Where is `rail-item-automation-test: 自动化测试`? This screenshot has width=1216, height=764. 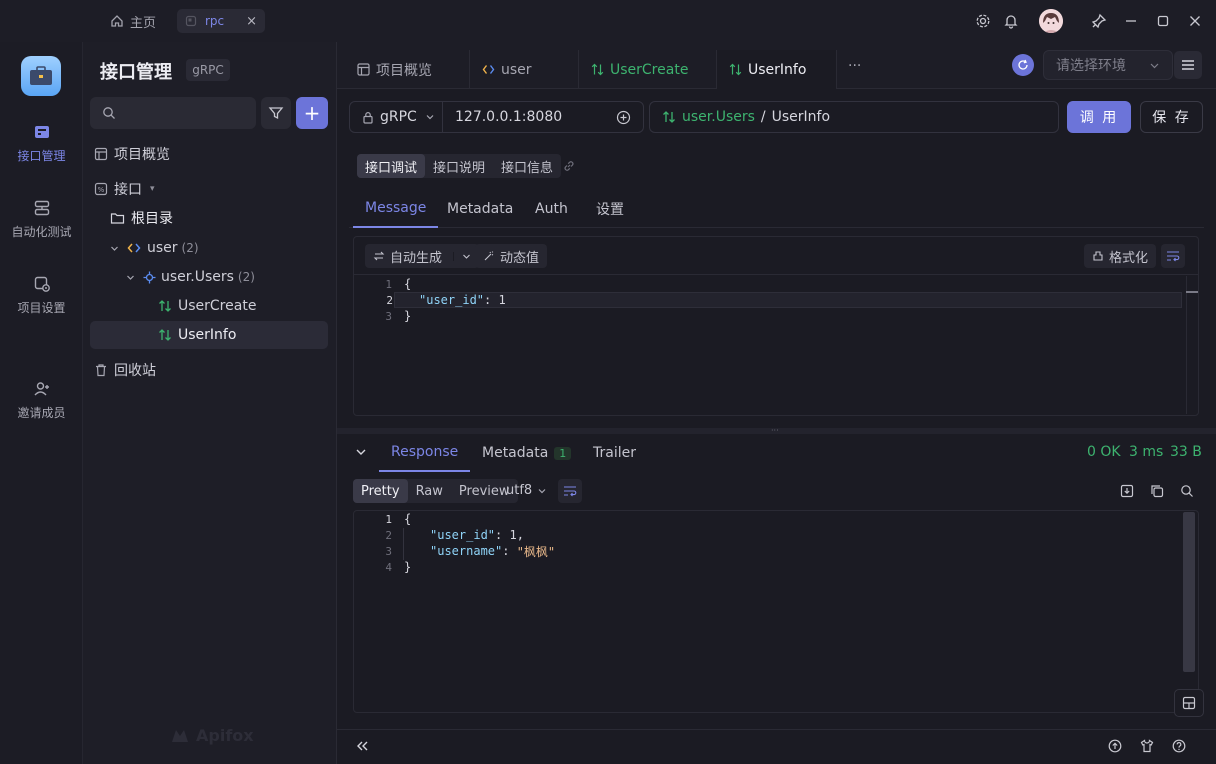 rail-item-automation-test: 自动化测试 is located at coordinates (41, 219).